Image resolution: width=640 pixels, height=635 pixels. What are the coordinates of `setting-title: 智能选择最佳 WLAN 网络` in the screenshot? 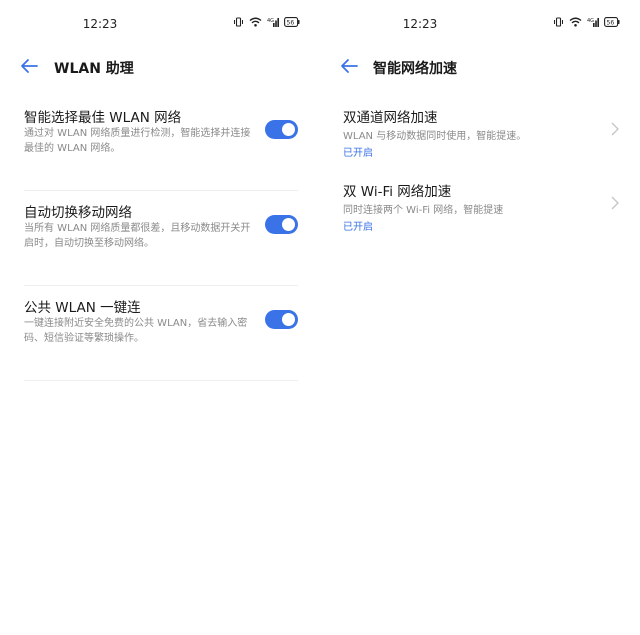 It's located at (103, 118).